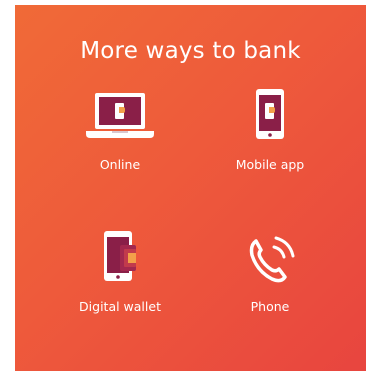 This screenshot has height=381, width=381. I want to click on phone-icon, so click(272, 259).